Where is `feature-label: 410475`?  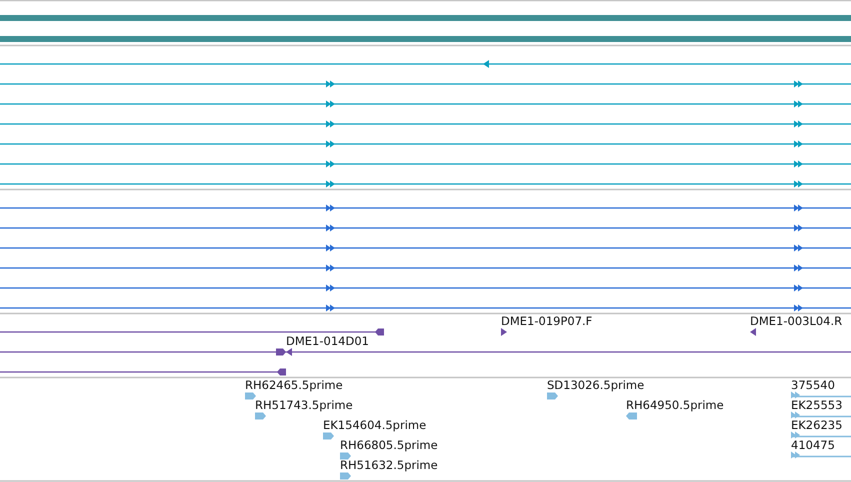
feature-label: 410475 is located at coordinates (813, 445).